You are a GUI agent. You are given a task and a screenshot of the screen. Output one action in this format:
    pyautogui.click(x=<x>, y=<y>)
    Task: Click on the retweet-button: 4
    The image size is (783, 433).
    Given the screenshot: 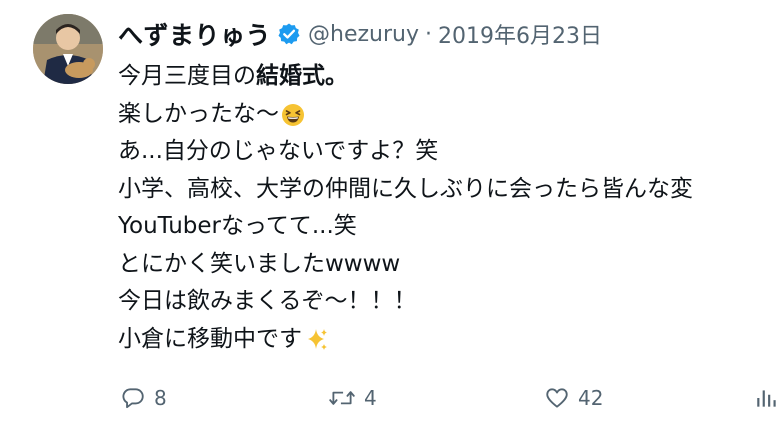 What is the action you would take?
    pyautogui.click(x=352, y=398)
    